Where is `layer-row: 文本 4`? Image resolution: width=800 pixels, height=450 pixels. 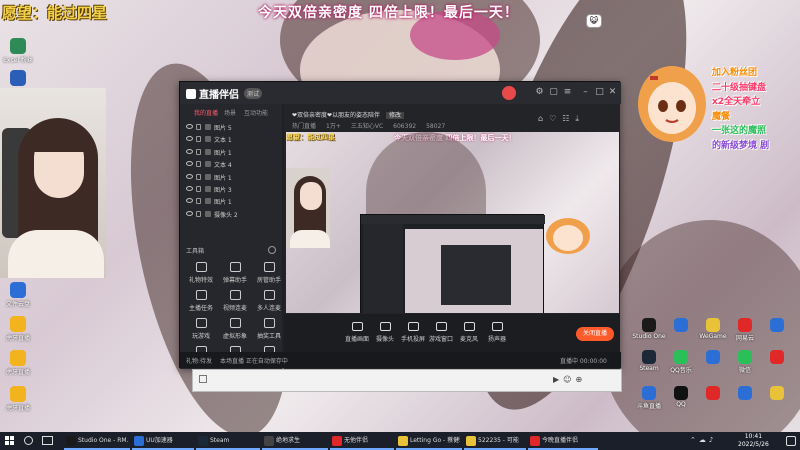
layer-row: 文本 4 is located at coordinates (232, 165).